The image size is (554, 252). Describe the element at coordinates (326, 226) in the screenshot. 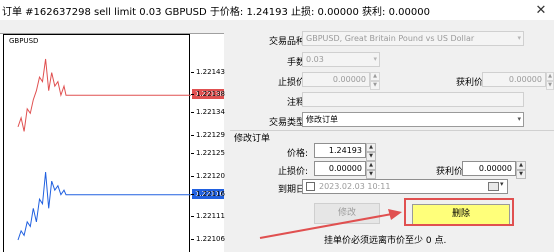

I see `arrow-shaft` at that location.